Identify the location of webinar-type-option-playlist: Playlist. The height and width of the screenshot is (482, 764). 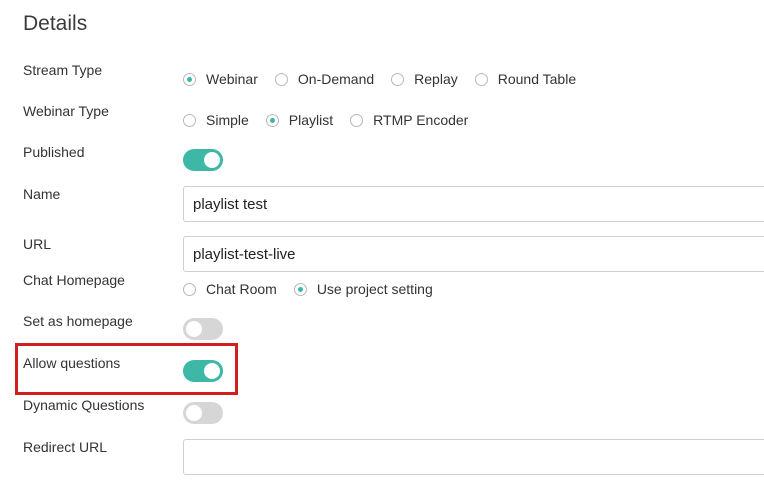
(299, 120).